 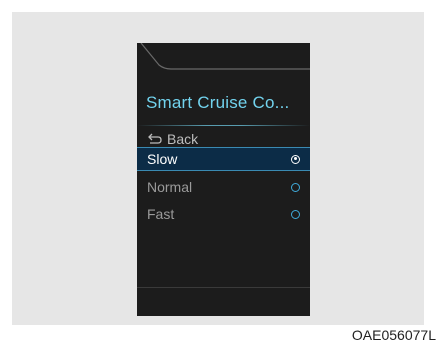 What do you see at coordinates (295, 159) in the screenshot?
I see `radio-selected-icon` at bounding box center [295, 159].